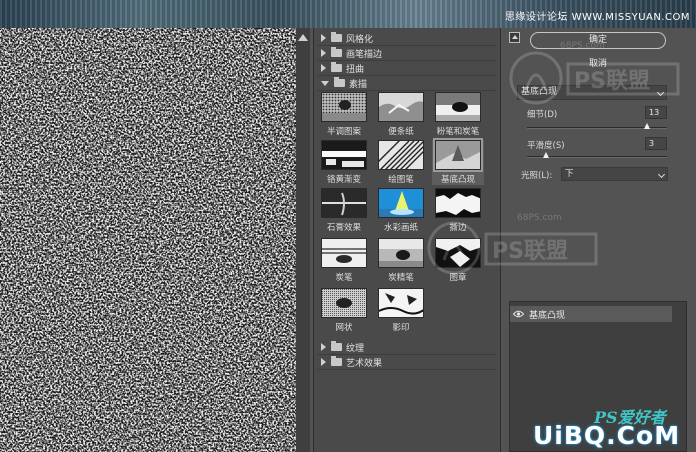  What do you see at coordinates (546, 155) in the screenshot?
I see `smoothness-slider-handle` at bounding box center [546, 155].